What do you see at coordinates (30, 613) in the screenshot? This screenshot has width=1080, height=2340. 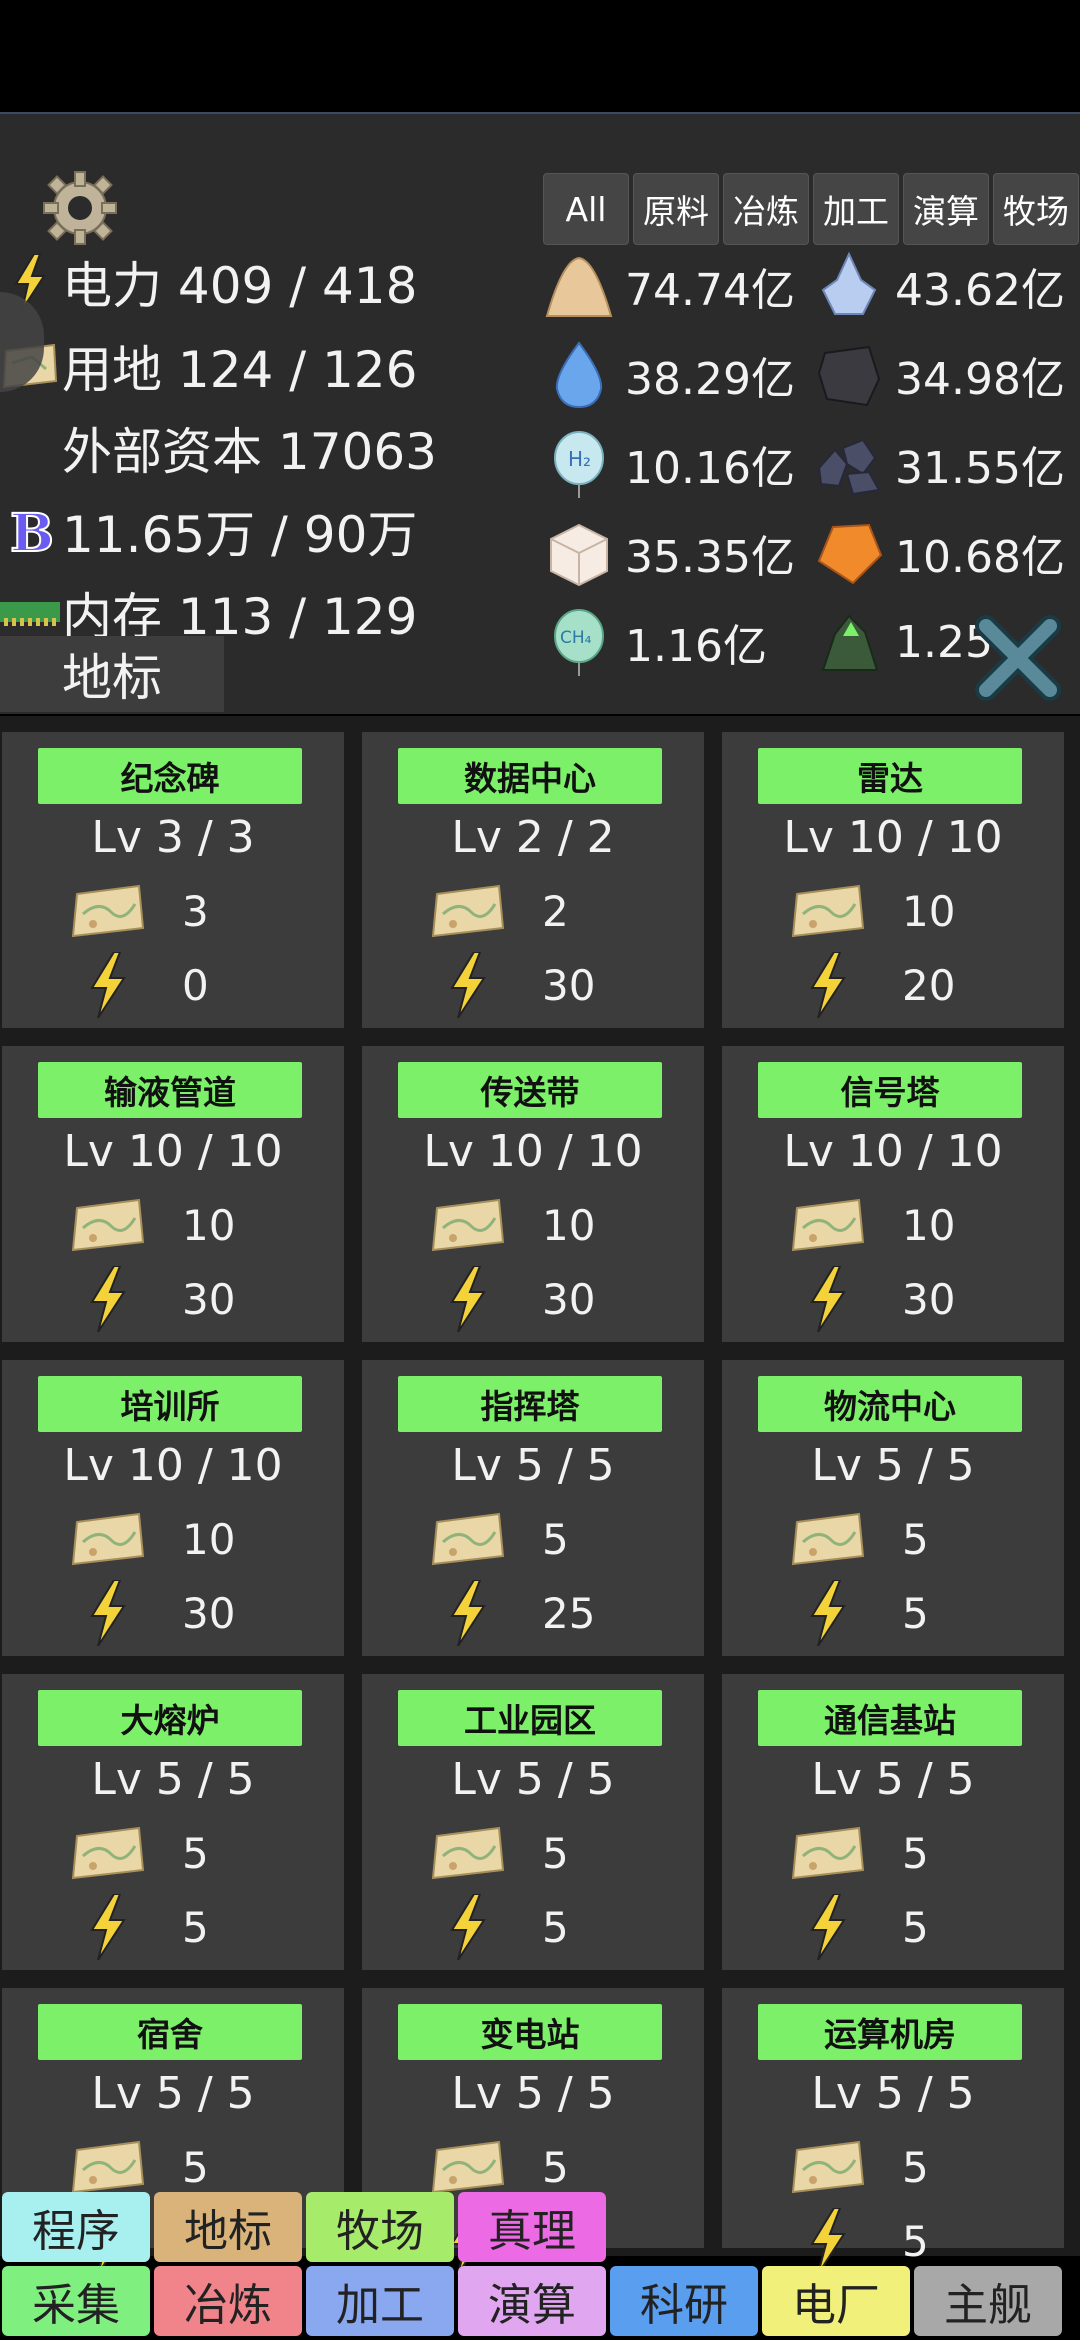 I see `memory-chip-icon` at bounding box center [30, 613].